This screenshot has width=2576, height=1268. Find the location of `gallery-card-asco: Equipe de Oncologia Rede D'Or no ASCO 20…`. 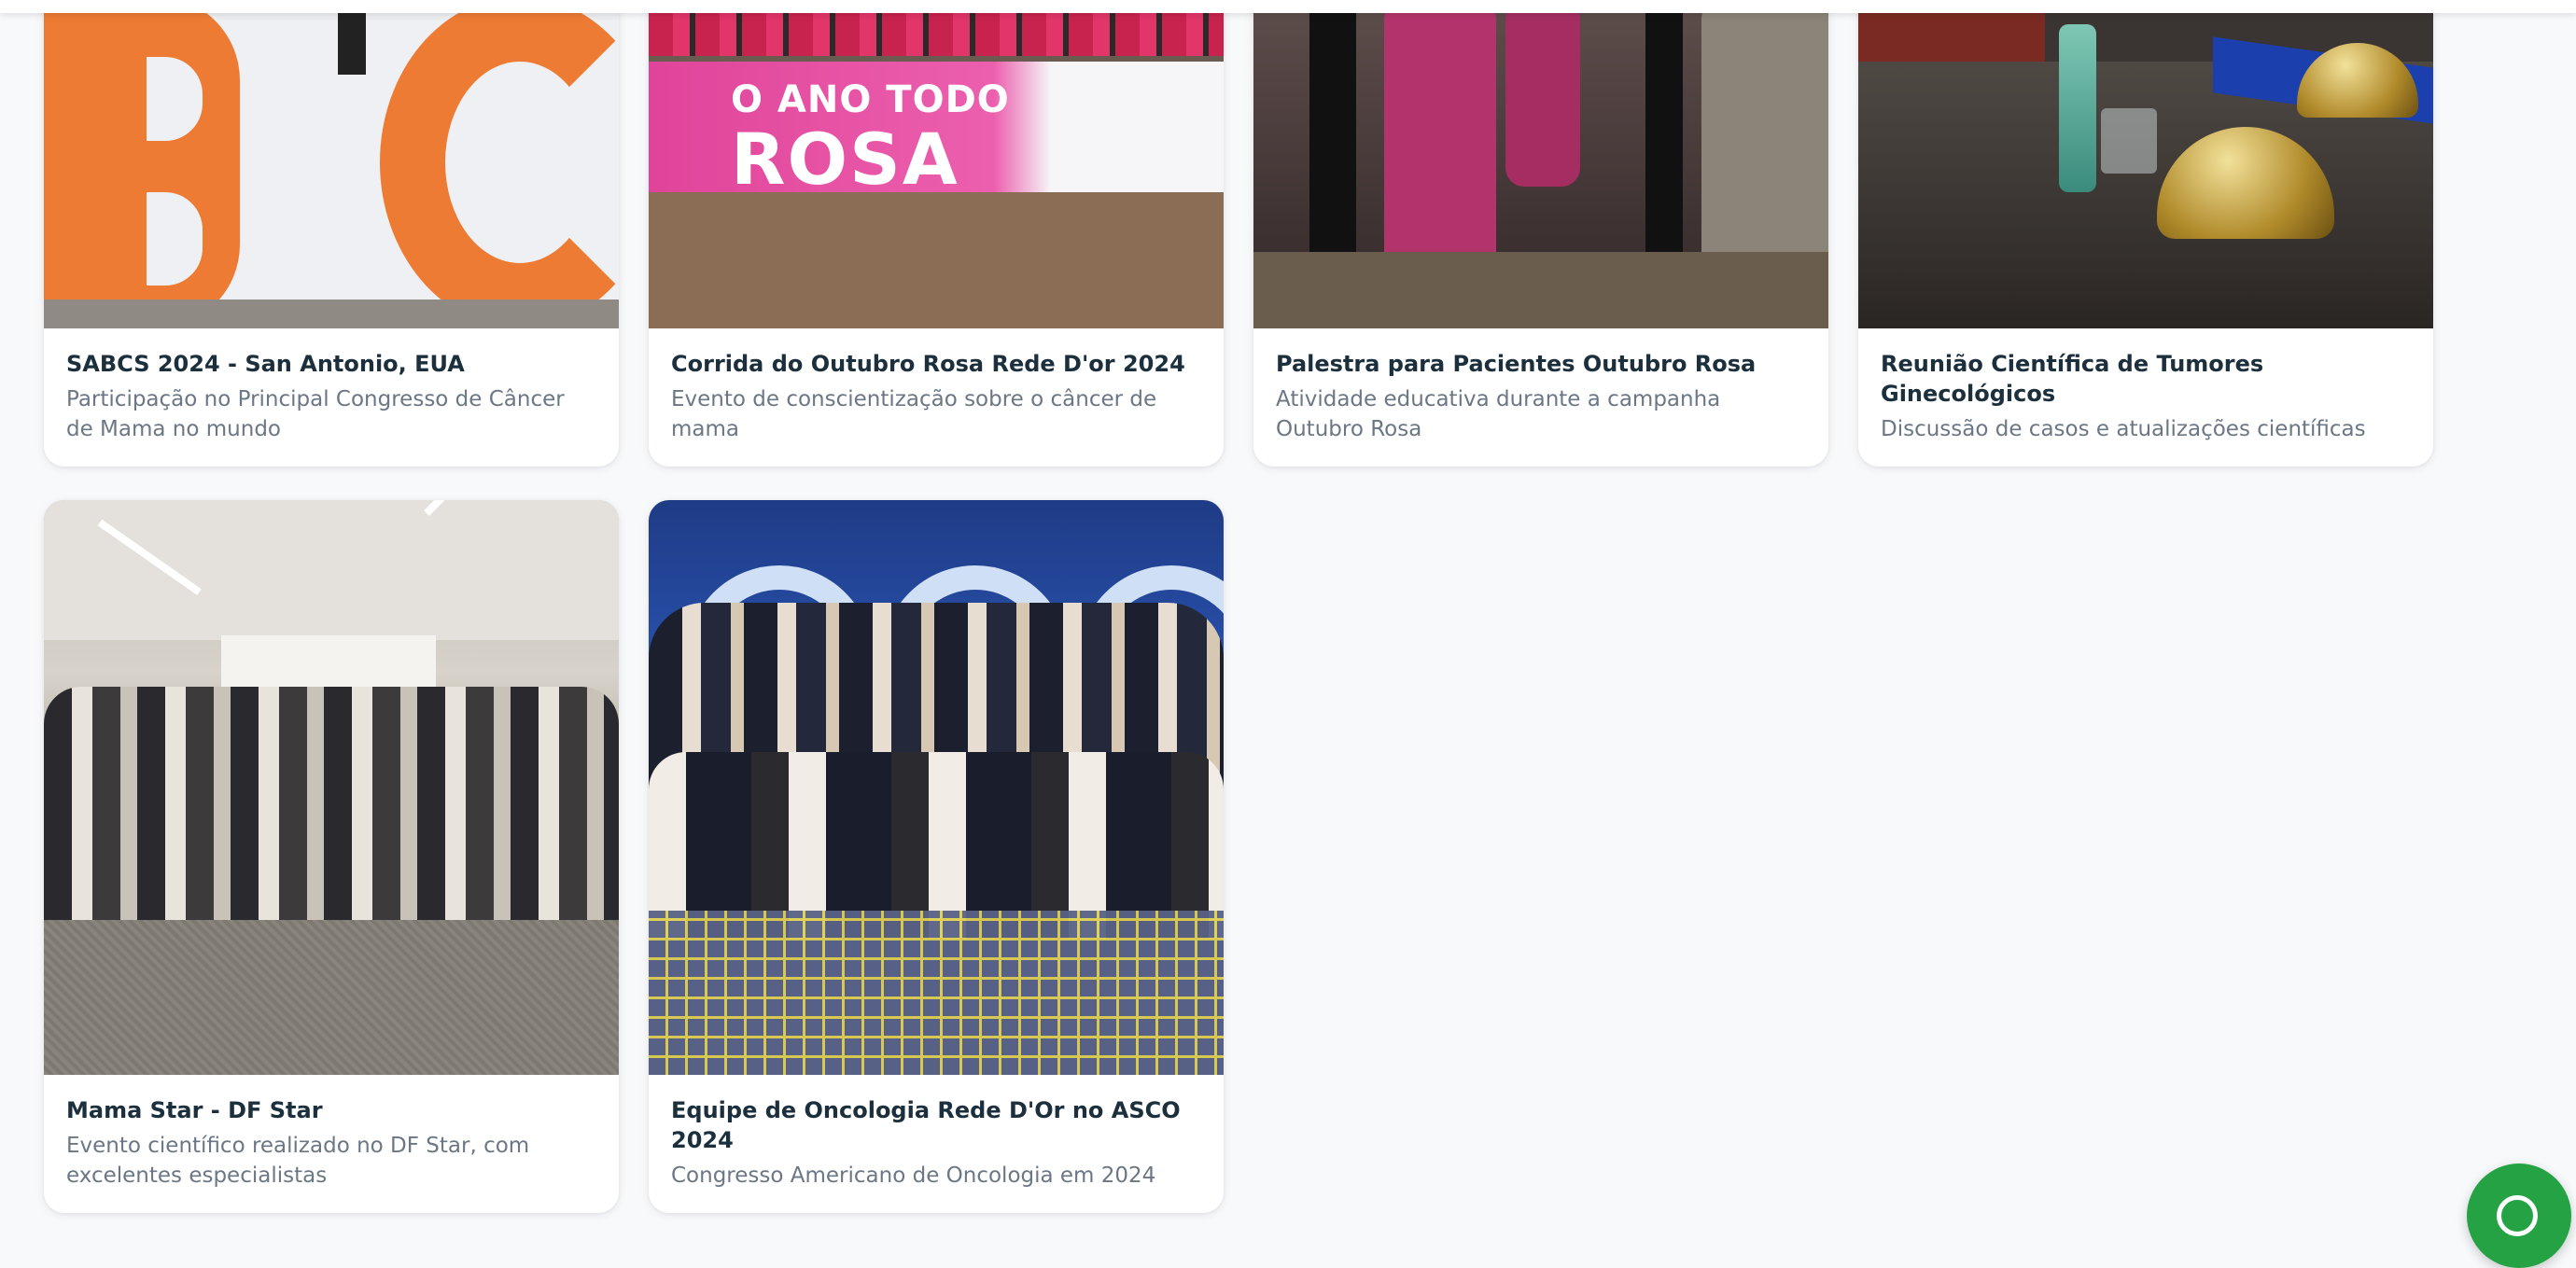

gallery-card-asco: Equipe de Oncologia Rede D'Or no ASCO 20… is located at coordinates (936, 856).